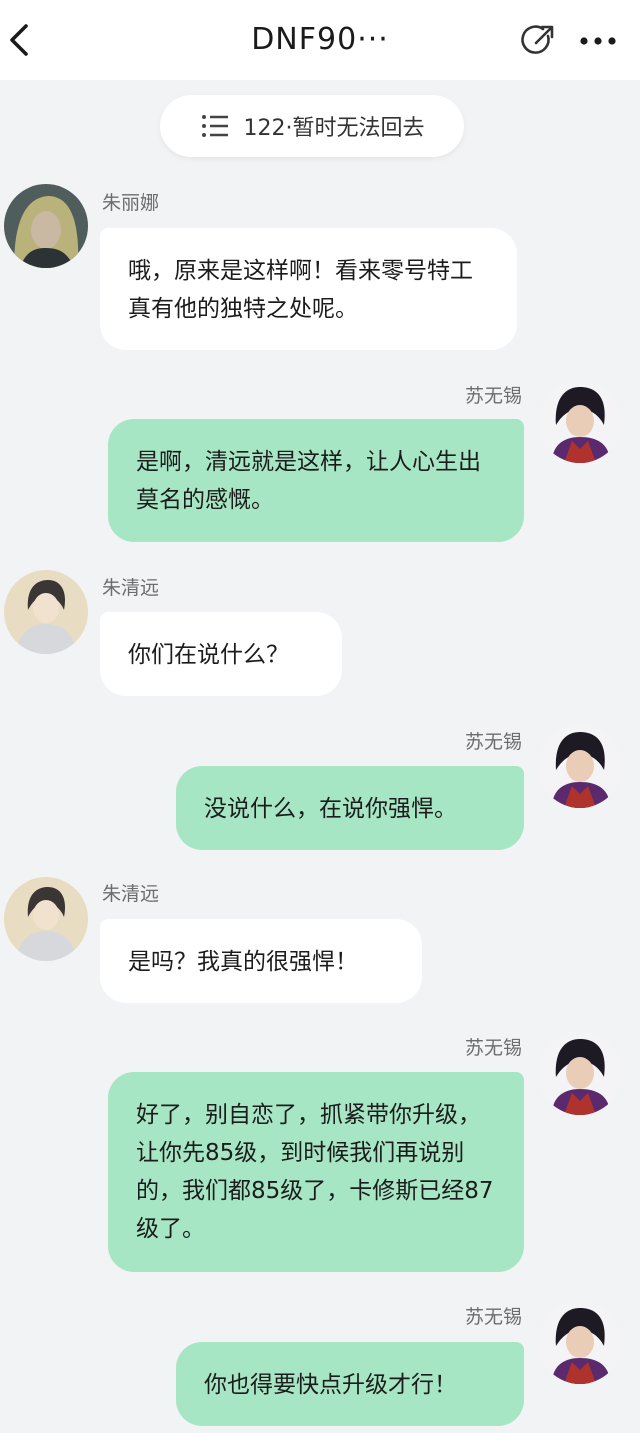 This screenshot has height=1433, width=640. Describe the element at coordinates (261, 961) in the screenshot. I see `message-bubble: 是吗？我真的很强悍！` at that location.